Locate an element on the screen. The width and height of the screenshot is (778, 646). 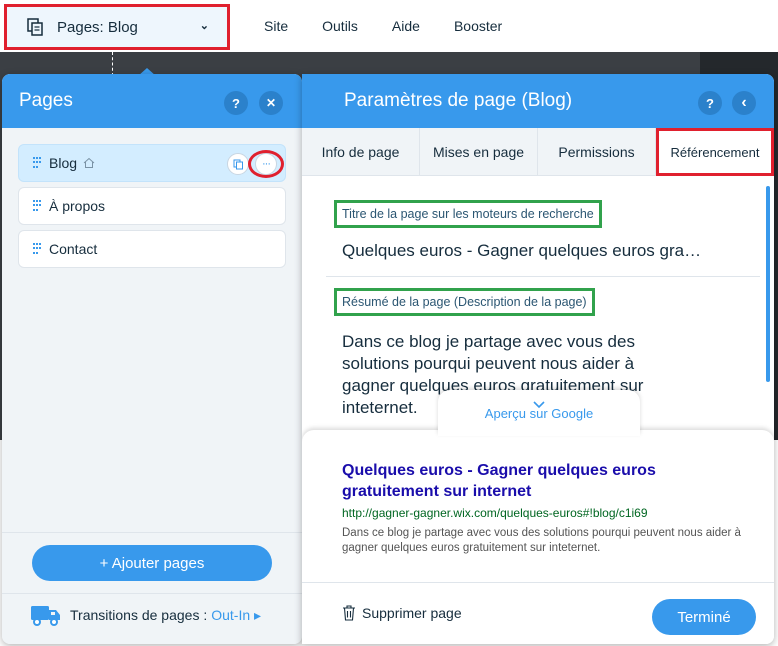
menu-aide: Aide is located at coordinates (406, 26).